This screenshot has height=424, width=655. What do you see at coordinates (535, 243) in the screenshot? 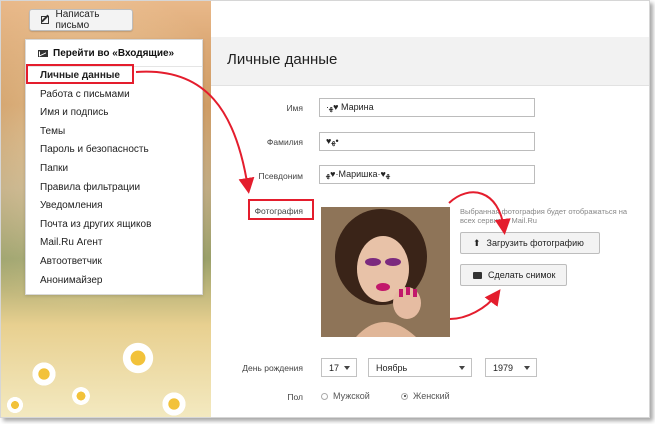
I see `upload-photo-label: Загрузить фотографию` at bounding box center [535, 243].